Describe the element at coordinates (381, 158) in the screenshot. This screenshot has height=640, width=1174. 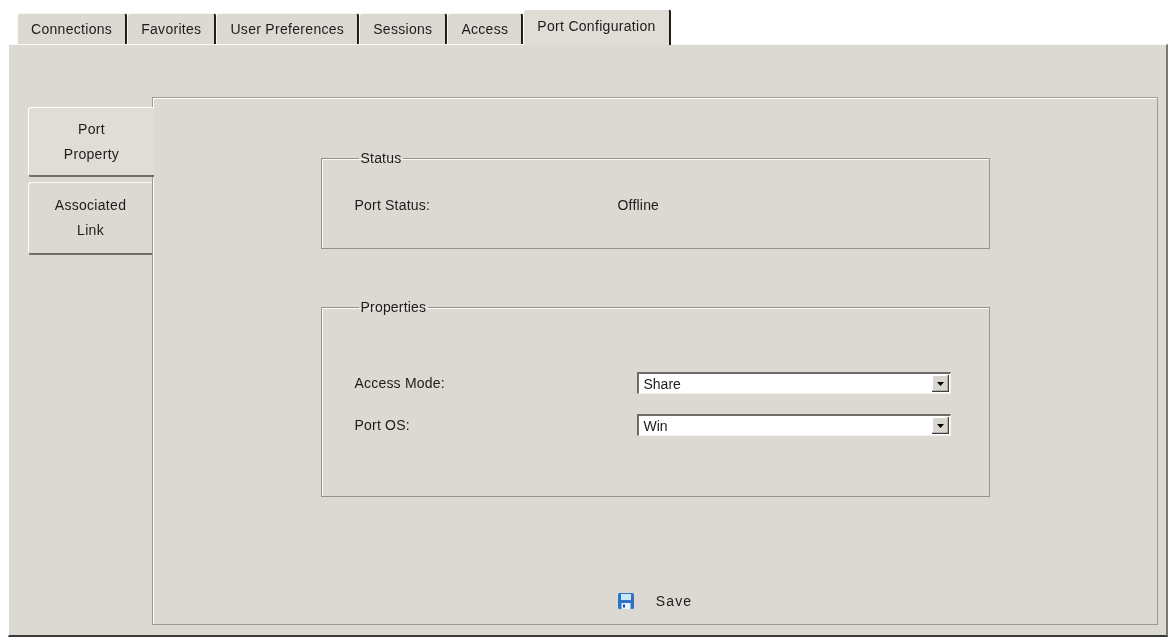
I see `group-title: Status` at that location.